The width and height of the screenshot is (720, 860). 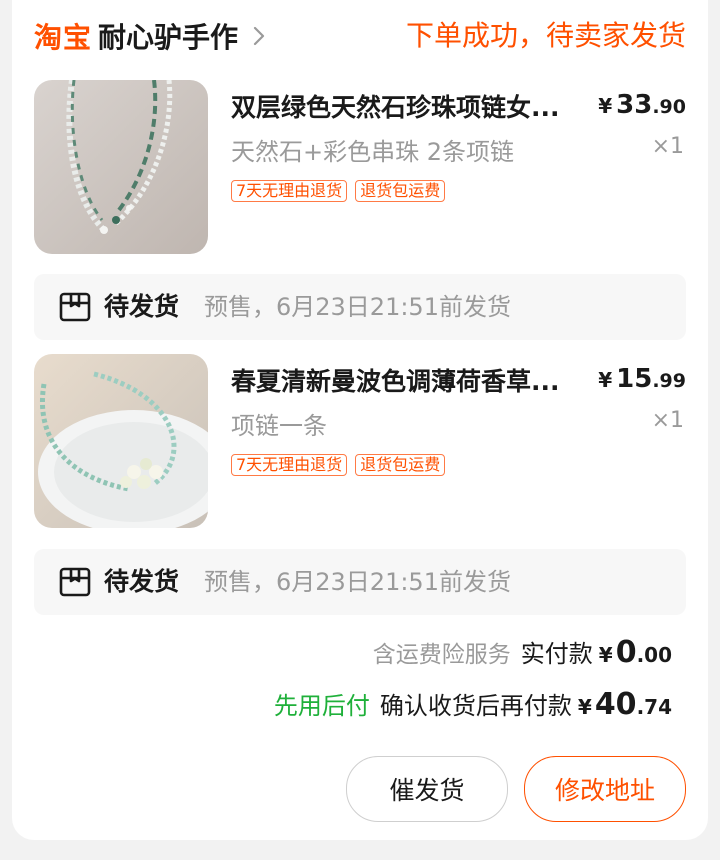 What do you see at coordinates (654, 655) in the screenshot?
I see `paid-decimal: .00` at bounding box center [654, 655].